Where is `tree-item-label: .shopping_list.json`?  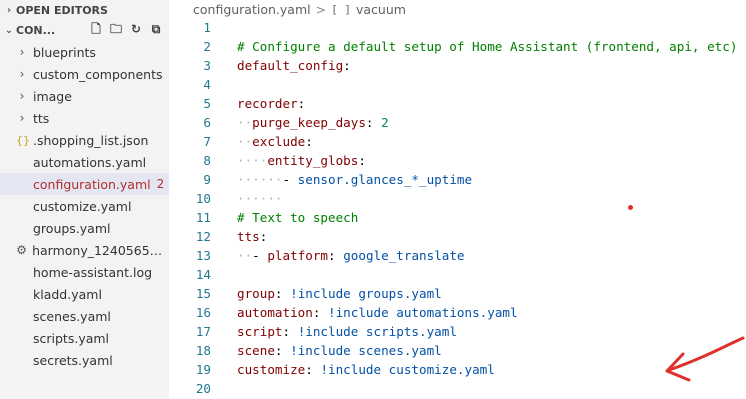 tree-item-label: .shopping_list.json is located at coordinates (91, 140).